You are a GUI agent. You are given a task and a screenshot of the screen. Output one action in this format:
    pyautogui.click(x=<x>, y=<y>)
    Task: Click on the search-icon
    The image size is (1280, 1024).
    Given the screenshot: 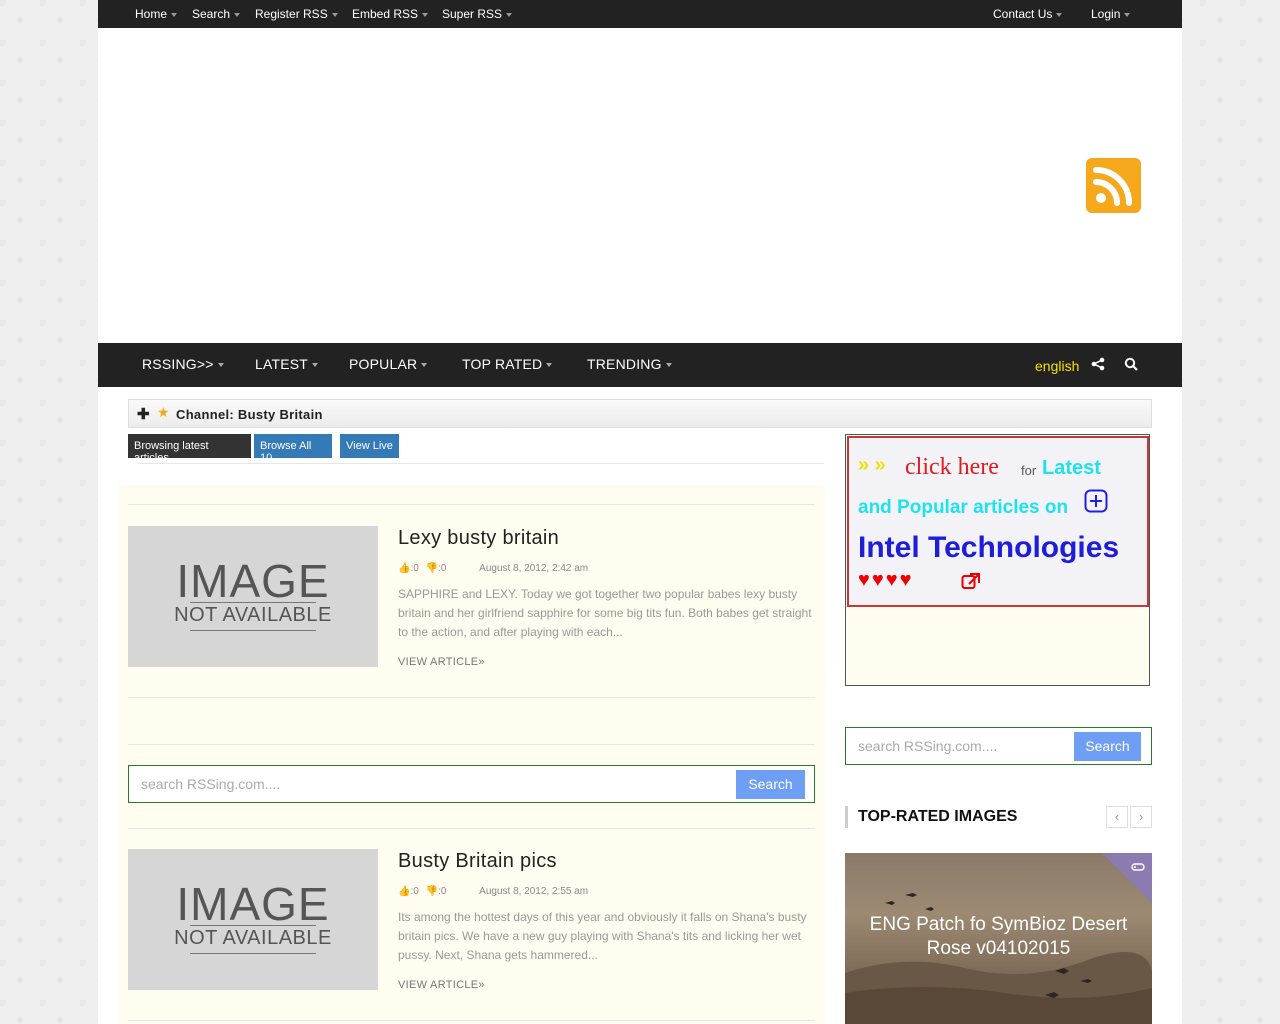 What is the action you would take?
    pyautogui.click(x=1131, y=366)
    